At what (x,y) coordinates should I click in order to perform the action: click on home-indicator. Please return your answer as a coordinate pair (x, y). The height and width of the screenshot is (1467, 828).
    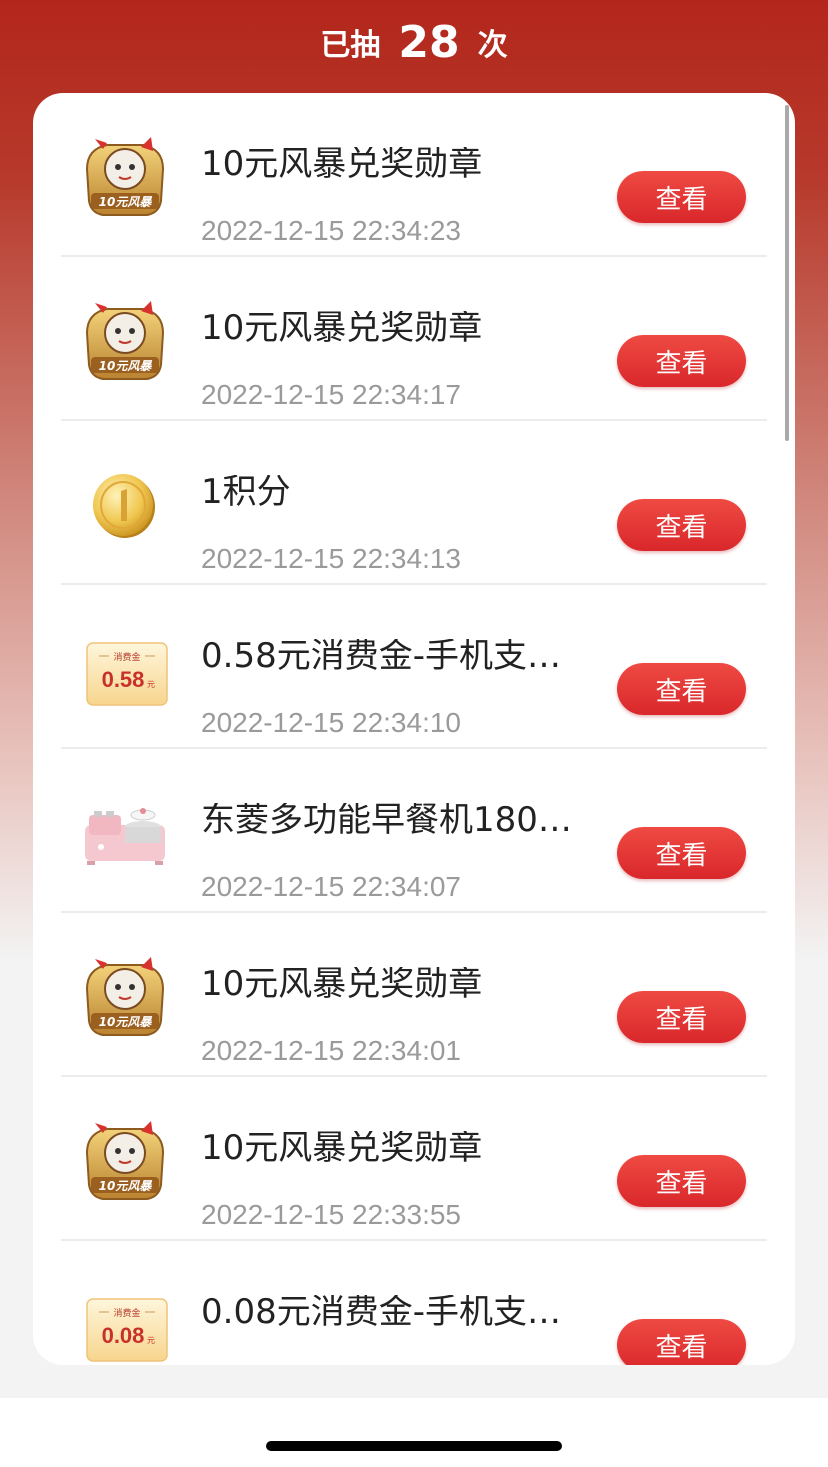
    Looking at the image, I should click on (414, 1446).